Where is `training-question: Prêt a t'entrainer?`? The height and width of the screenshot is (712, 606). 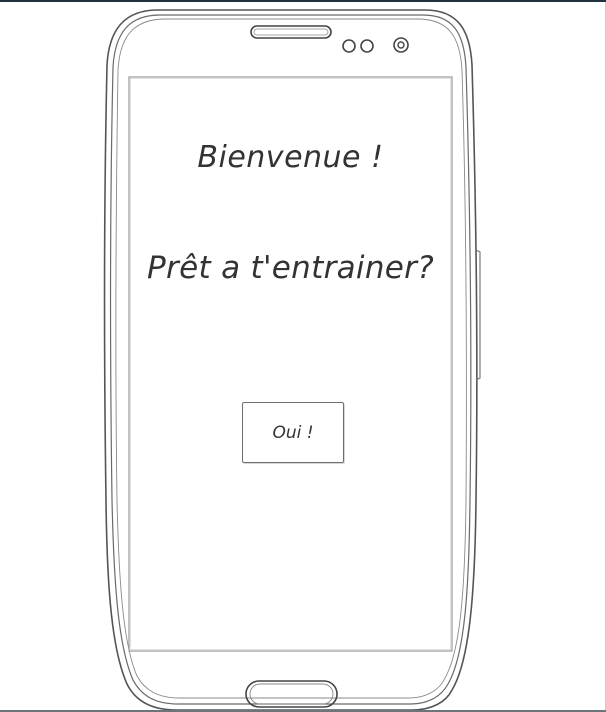 training-question: Prêt a t'entrainer? is located at coordinates (290, 268).